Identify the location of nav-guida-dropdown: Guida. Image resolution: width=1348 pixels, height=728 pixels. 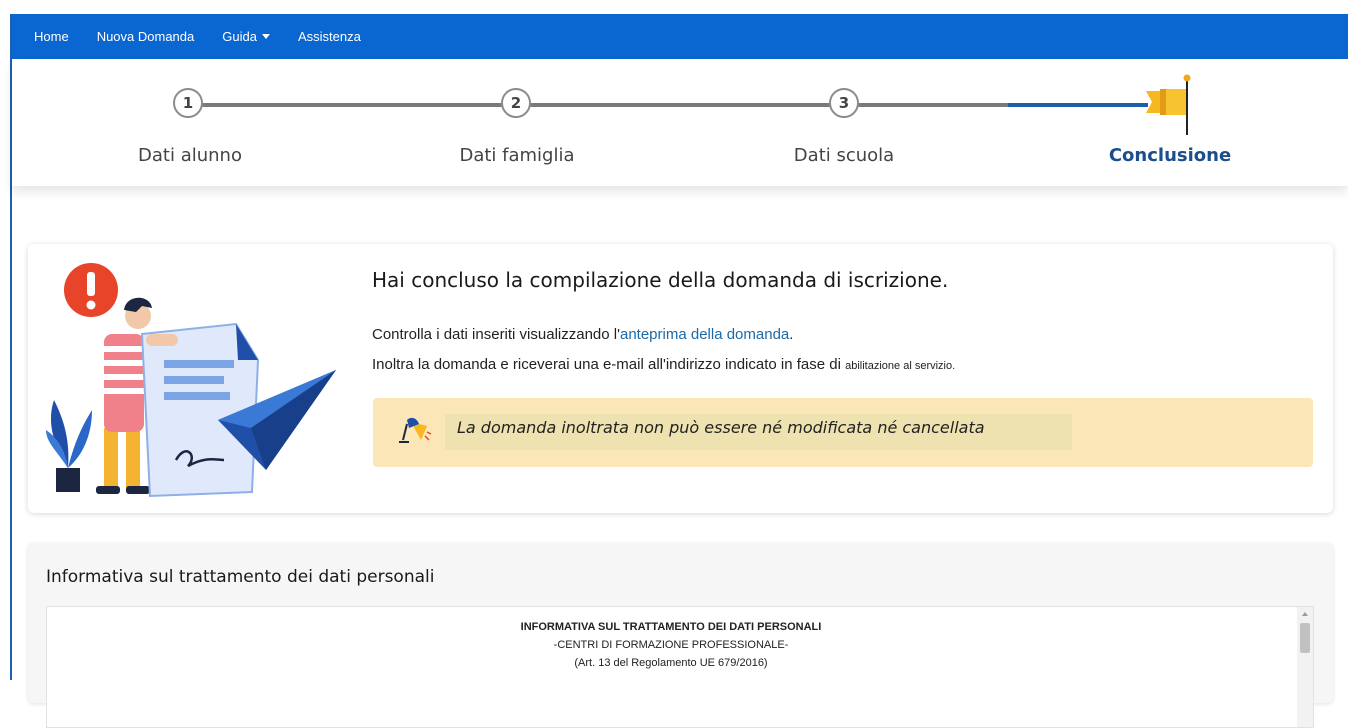
(246, 36).